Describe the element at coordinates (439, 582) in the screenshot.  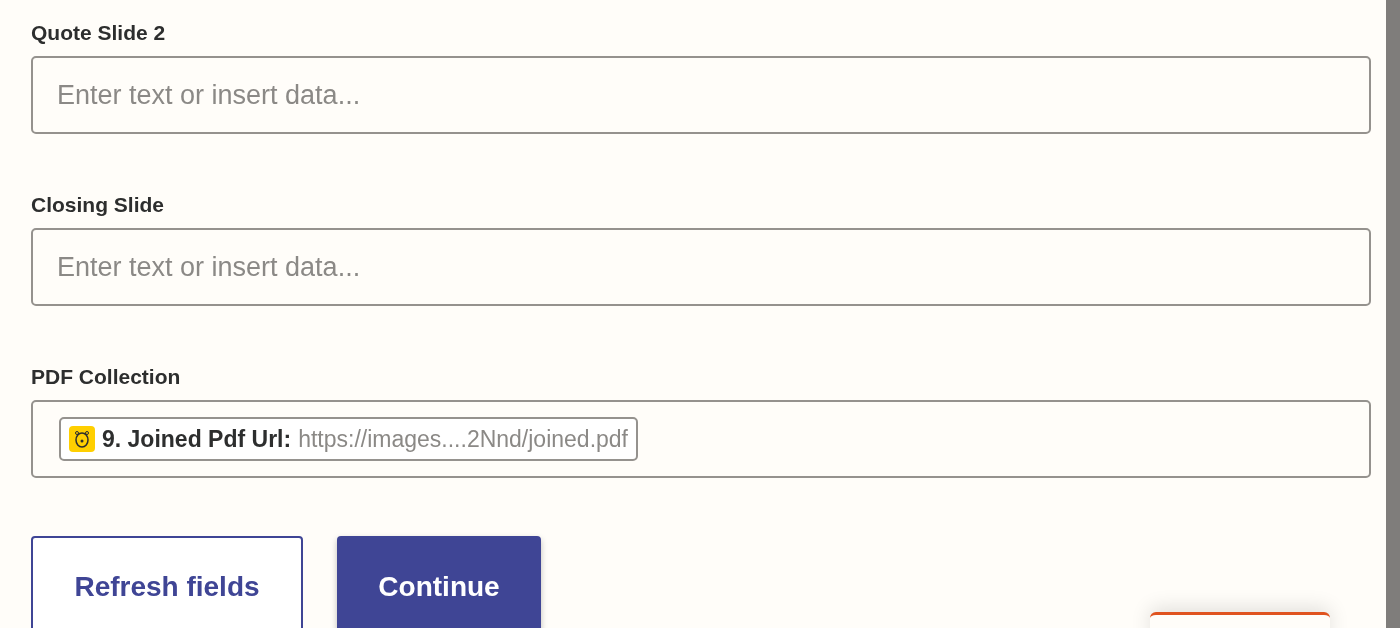
I see `continue-button: Continue` at that location.